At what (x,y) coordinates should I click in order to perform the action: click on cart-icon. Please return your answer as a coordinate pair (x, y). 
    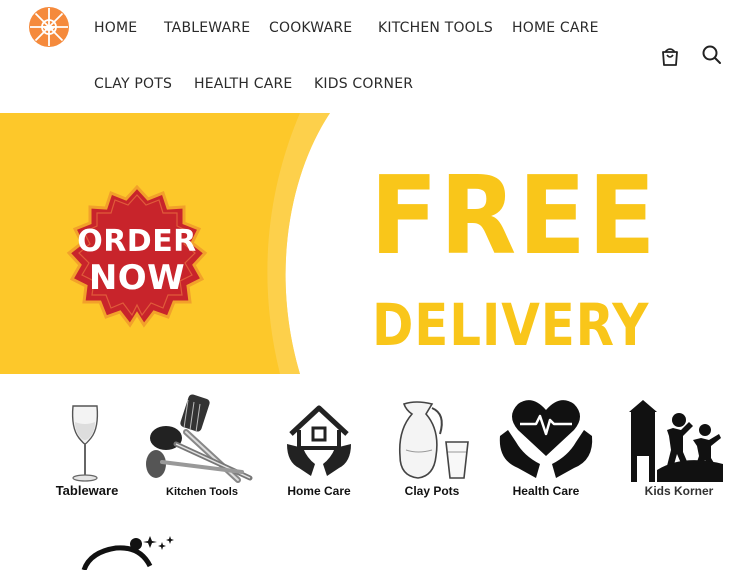
    Looking at the image, I should click on (670, 57).